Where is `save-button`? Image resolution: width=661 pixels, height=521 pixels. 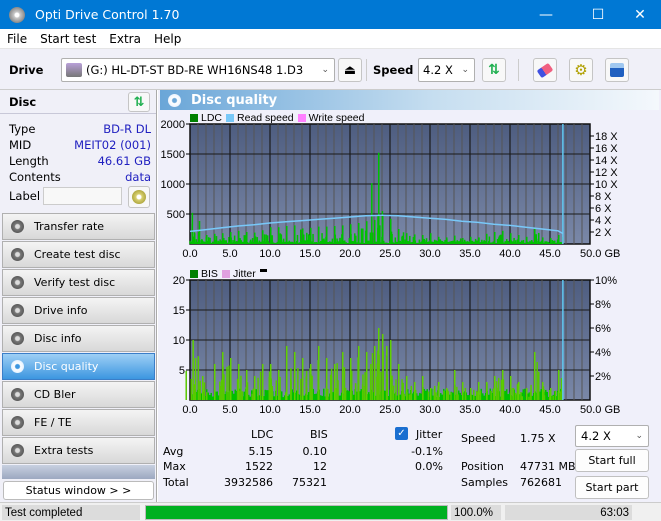
save-button is located at coordinates (617, 70).